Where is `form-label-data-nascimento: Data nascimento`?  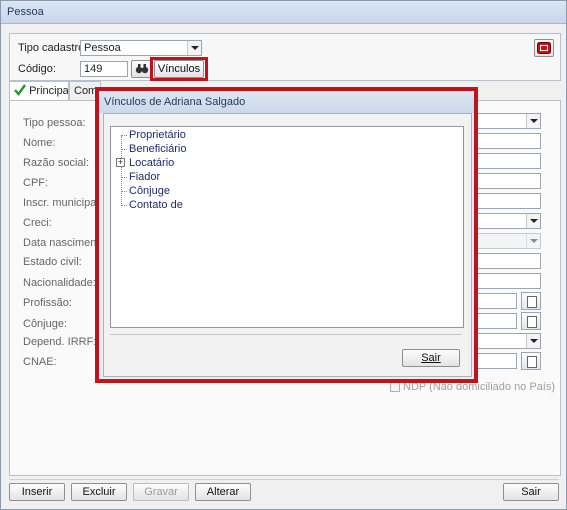
form-label-data-nascimento: Data nascimento is located at coordinates (64, 243).